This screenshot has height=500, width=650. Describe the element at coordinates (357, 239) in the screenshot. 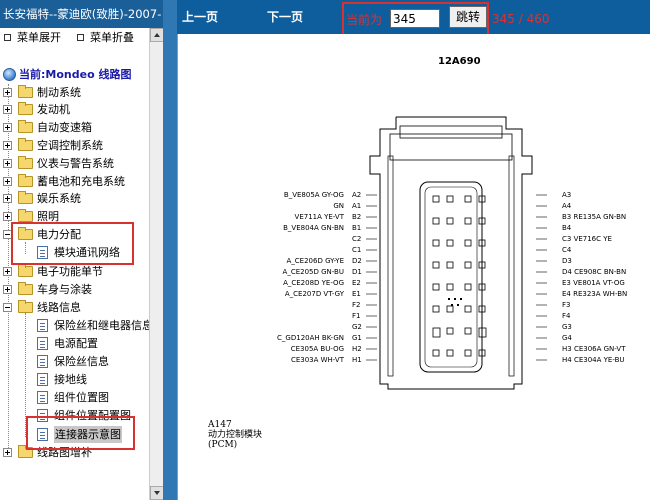

I see `pin-label: C2` at that location.